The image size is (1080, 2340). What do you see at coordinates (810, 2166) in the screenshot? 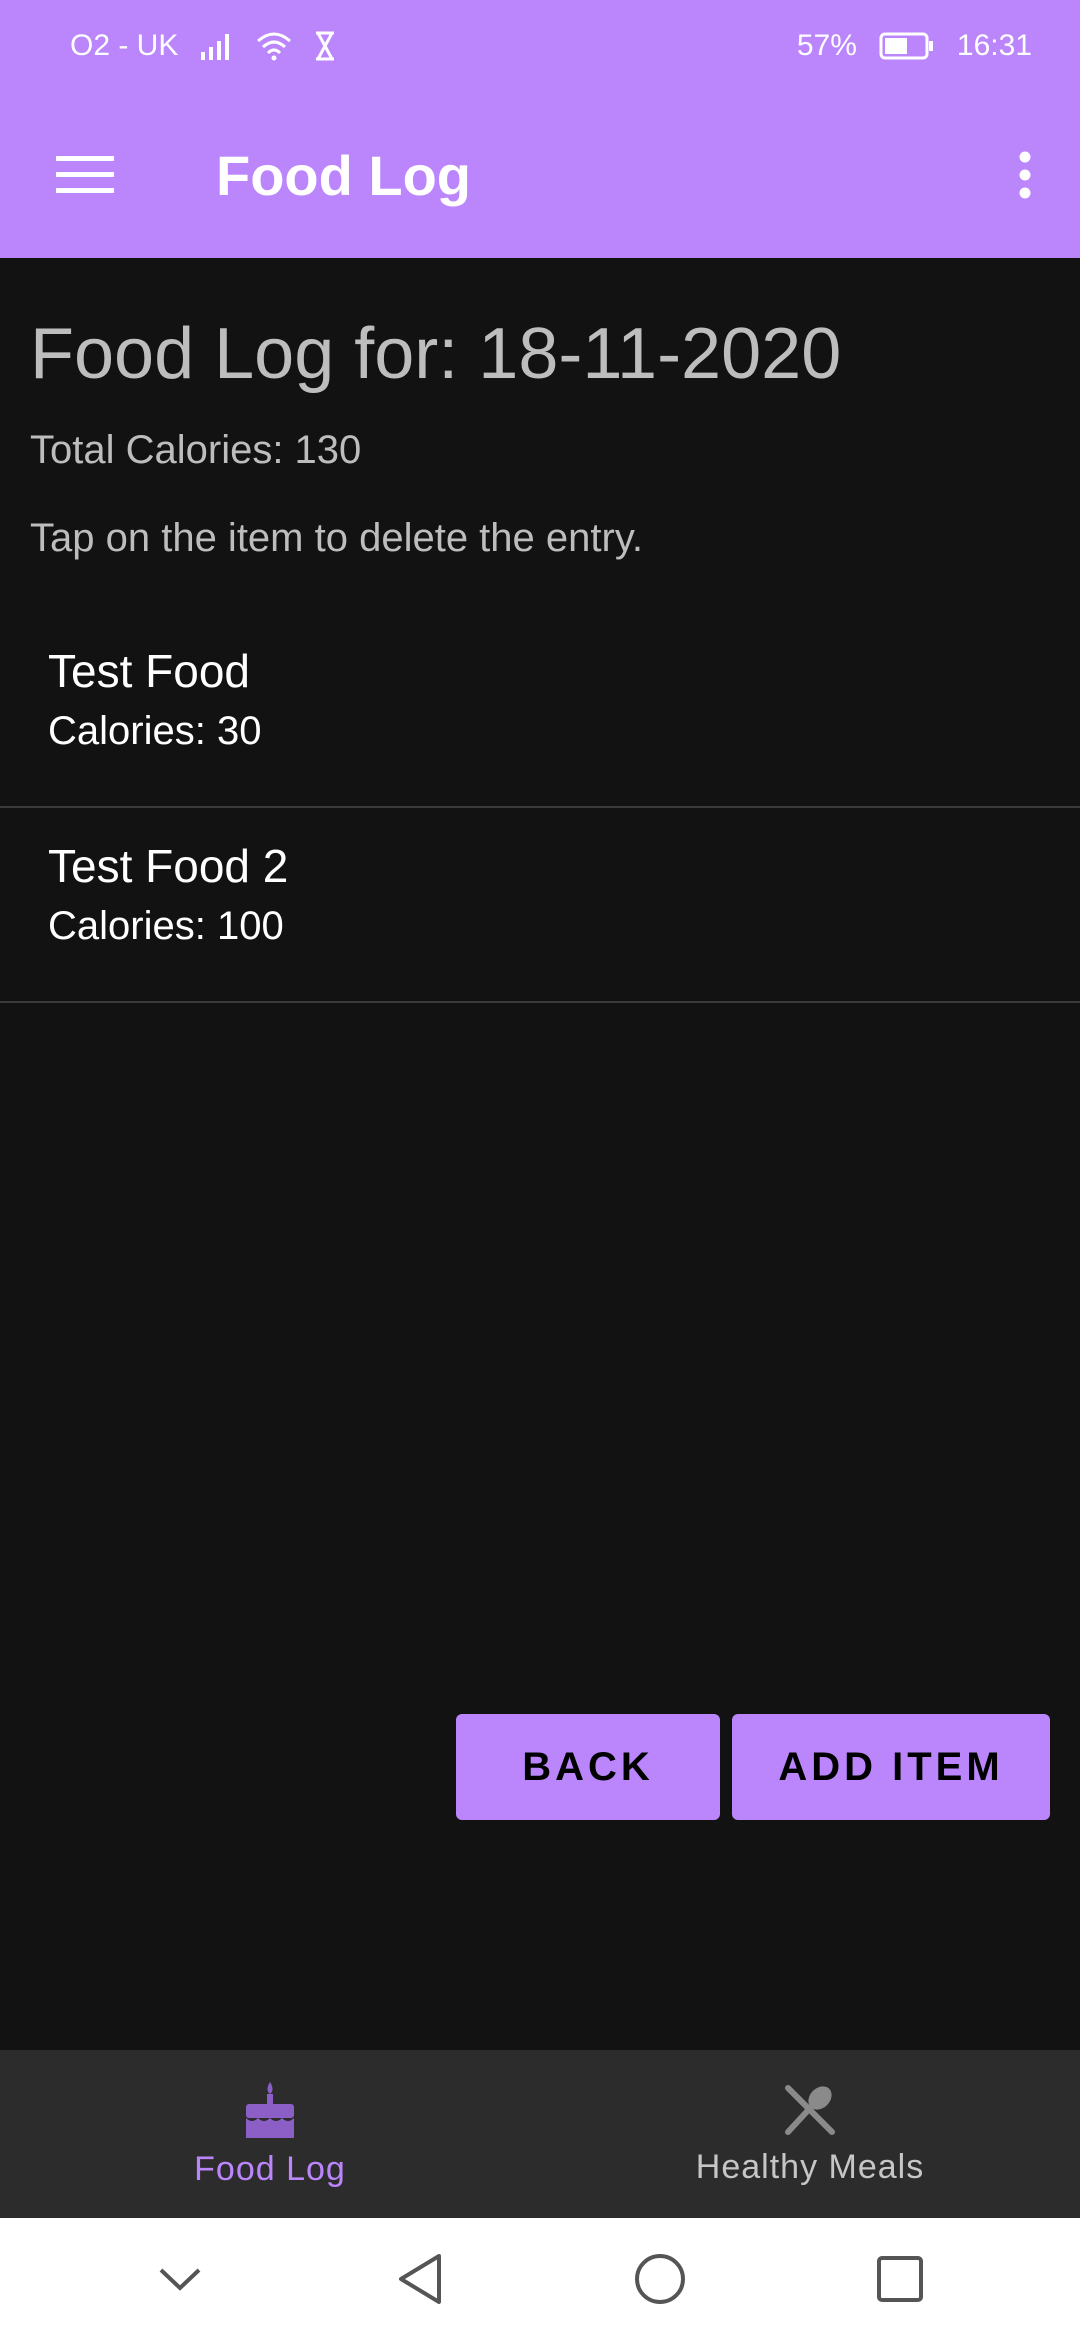
I see `tab-label: Healthy Meals` at bounding box center [810, 2166].